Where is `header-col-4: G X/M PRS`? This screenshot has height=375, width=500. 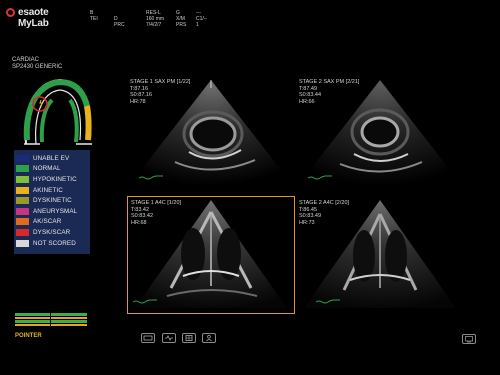 header-col-4: G X/M PRS is located at coordinates (181, 19).